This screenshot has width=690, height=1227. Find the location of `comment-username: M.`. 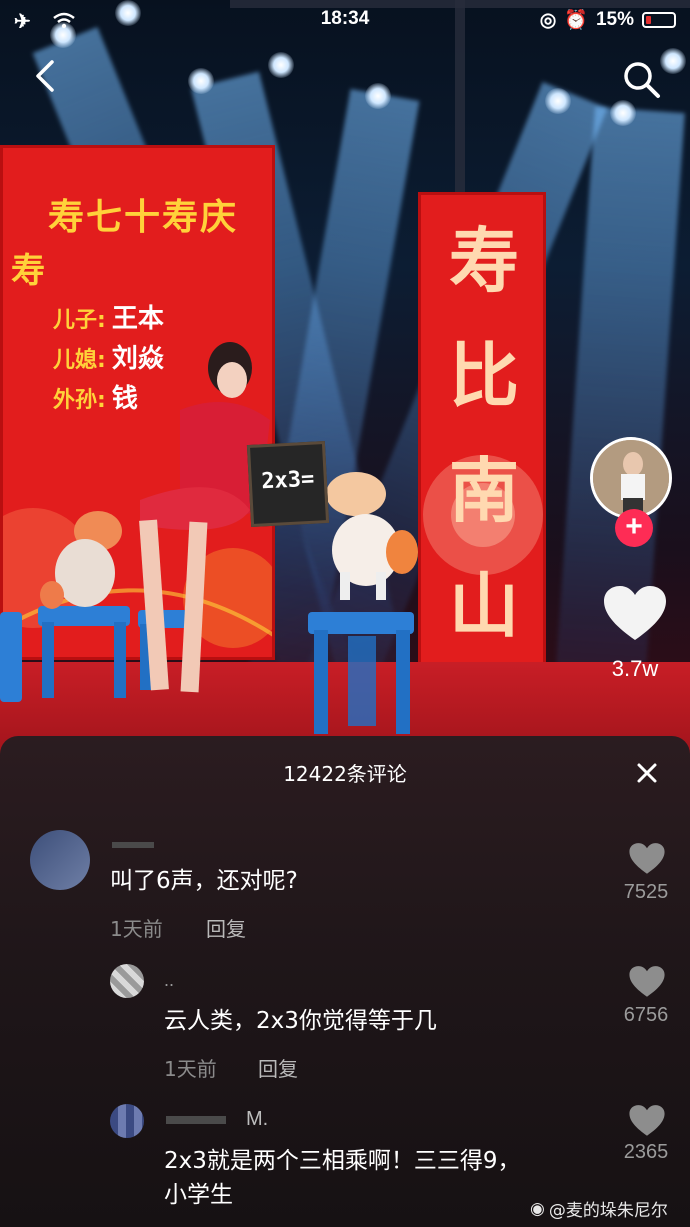

comment-username: M. is located at coordinates (257, 1119).